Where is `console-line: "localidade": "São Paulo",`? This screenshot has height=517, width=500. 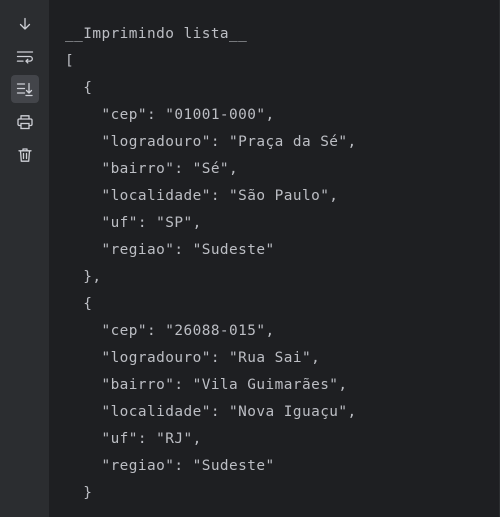
console-line: "localidade": "São Paulo", is located at coordinates (202, 196).